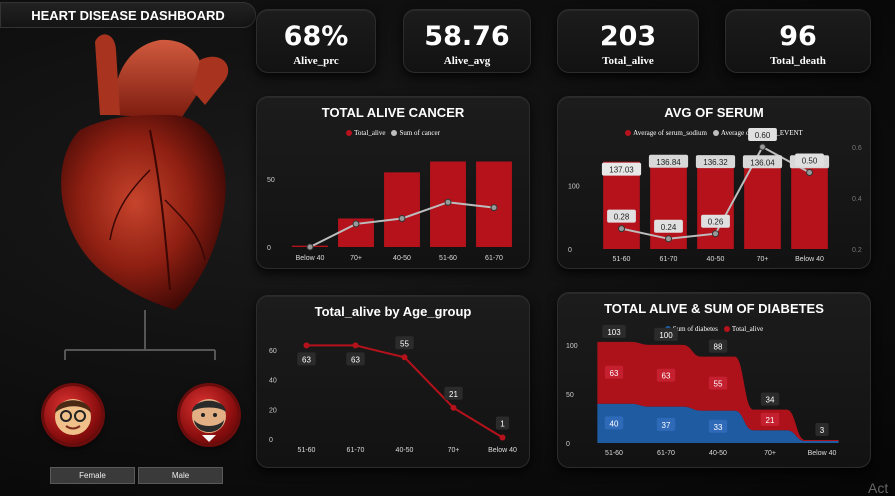  What do you see at coordinates (143, 212) in the screenshot?
I see `heart-body-shape` at bounding box center [143, 212].